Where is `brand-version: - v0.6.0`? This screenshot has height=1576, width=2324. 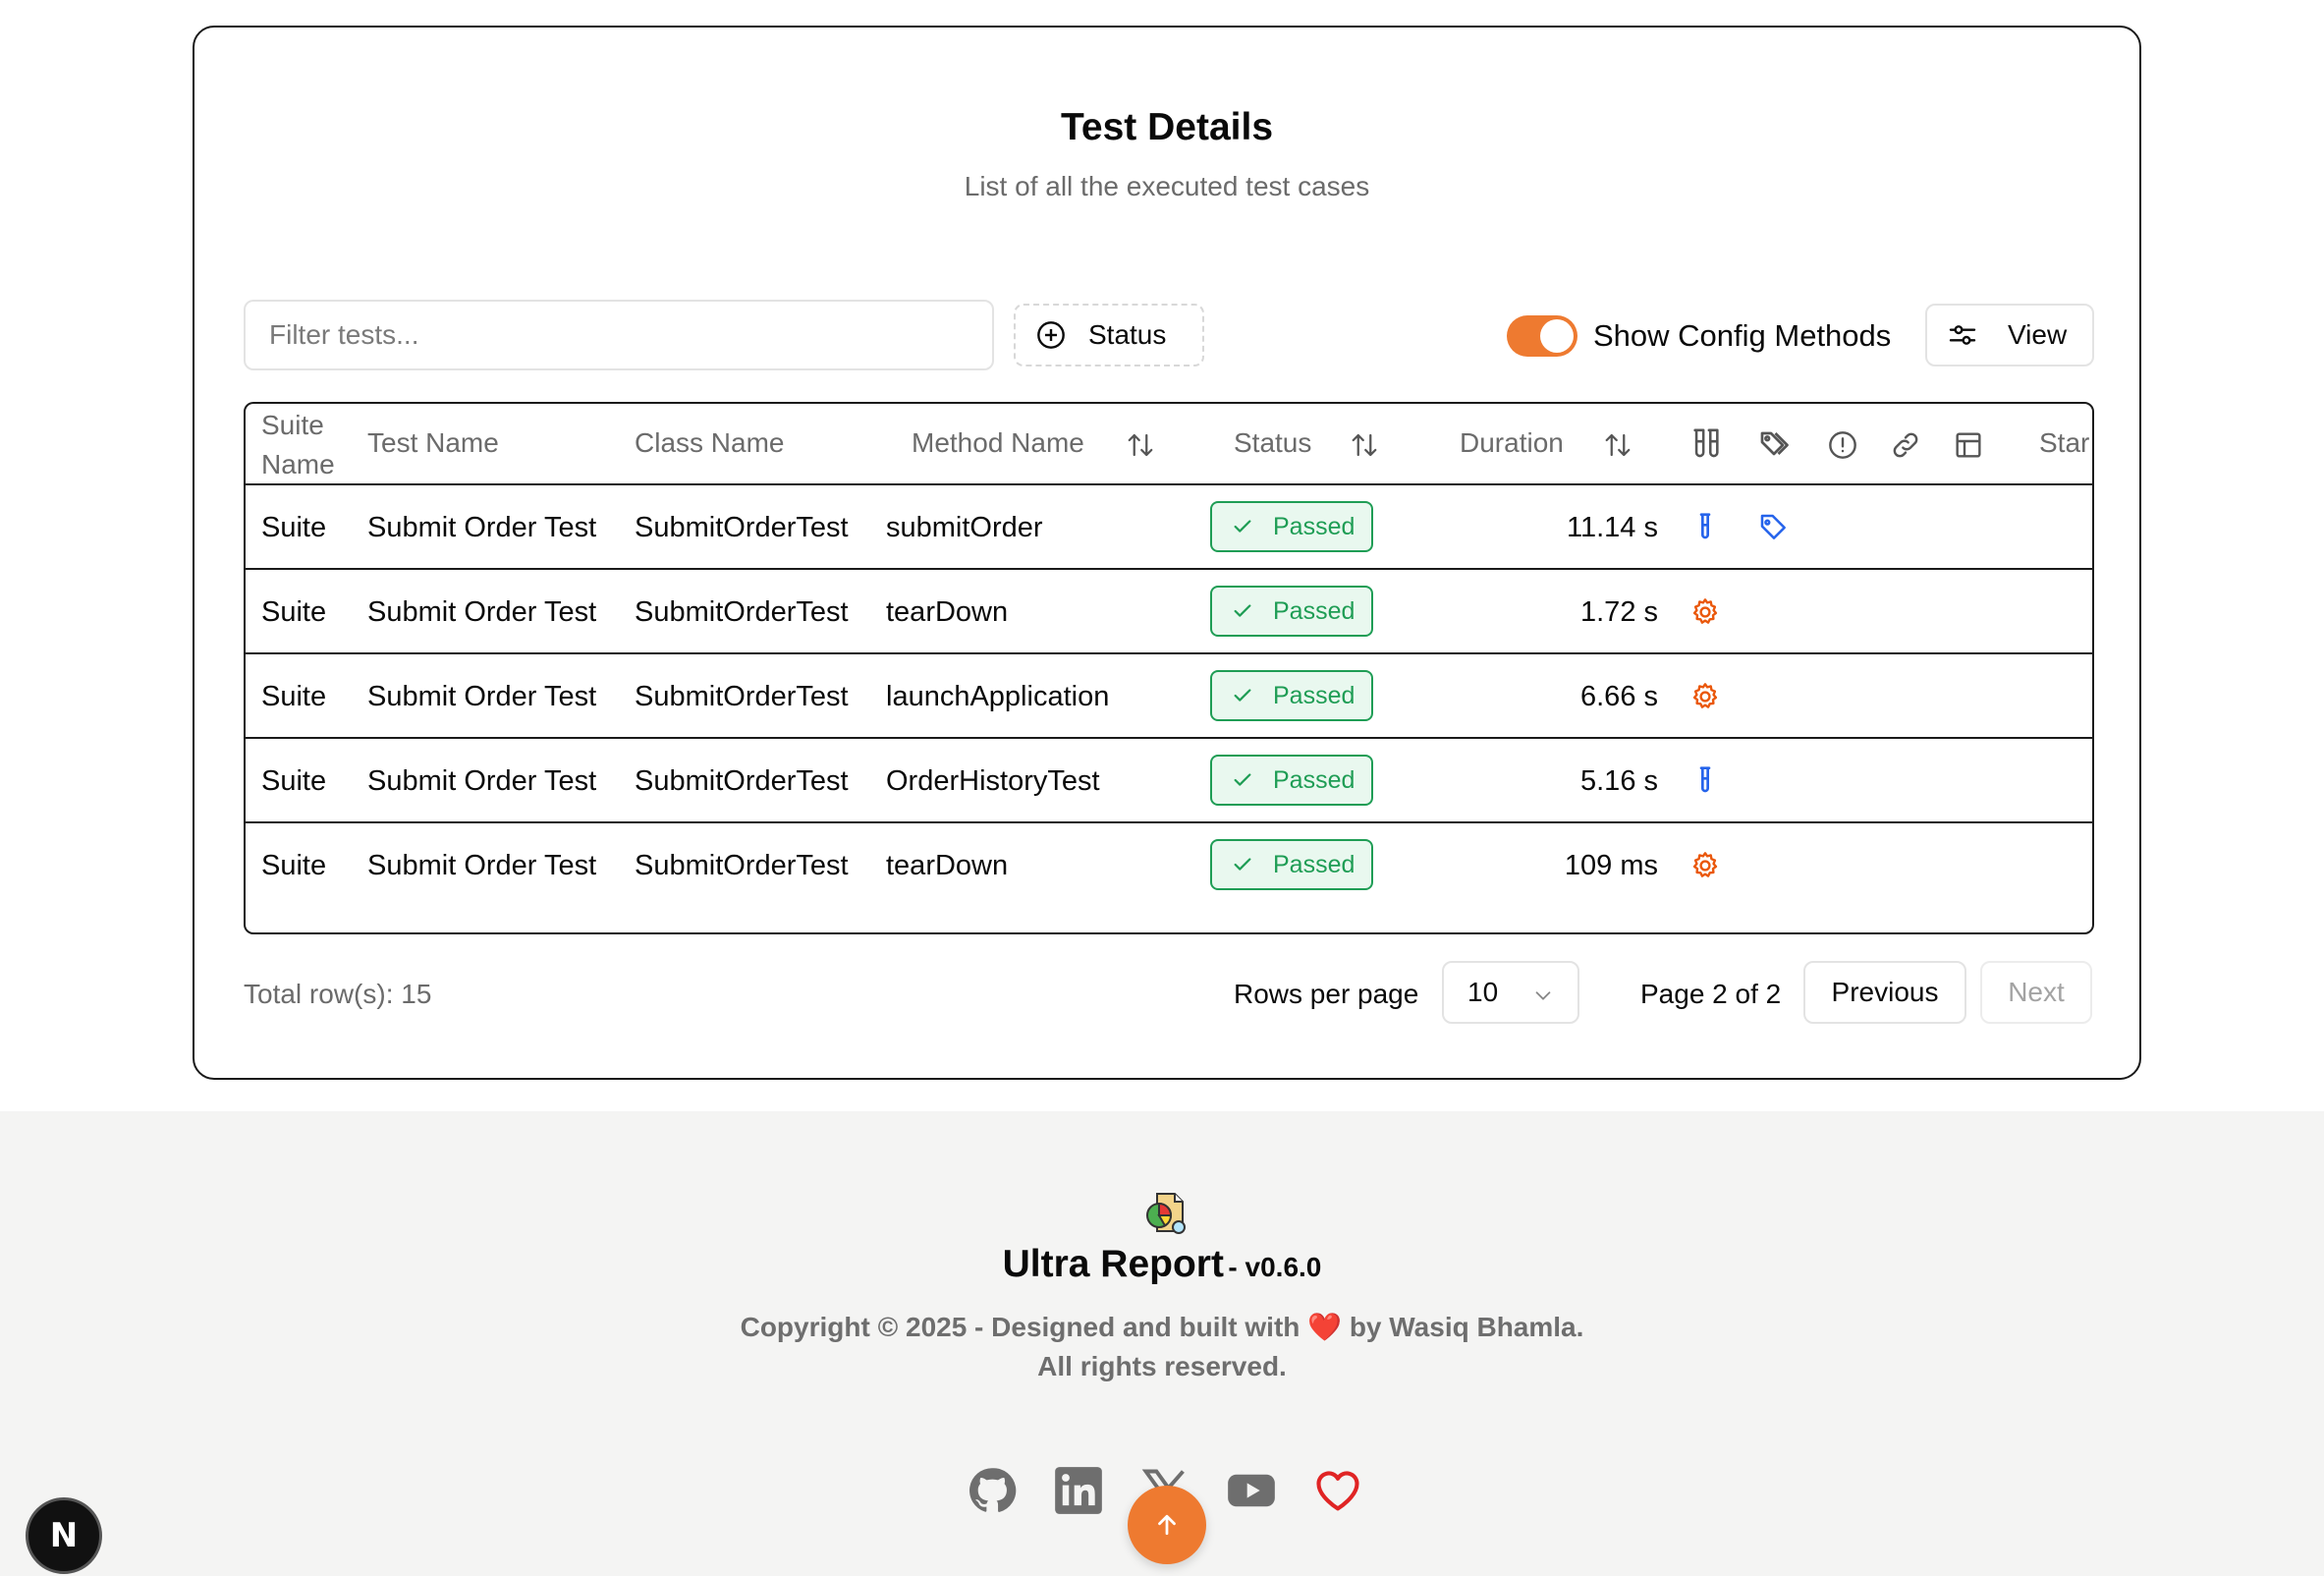 brand-version: - v0.6.0 is located at coordinates (1275, 1267).